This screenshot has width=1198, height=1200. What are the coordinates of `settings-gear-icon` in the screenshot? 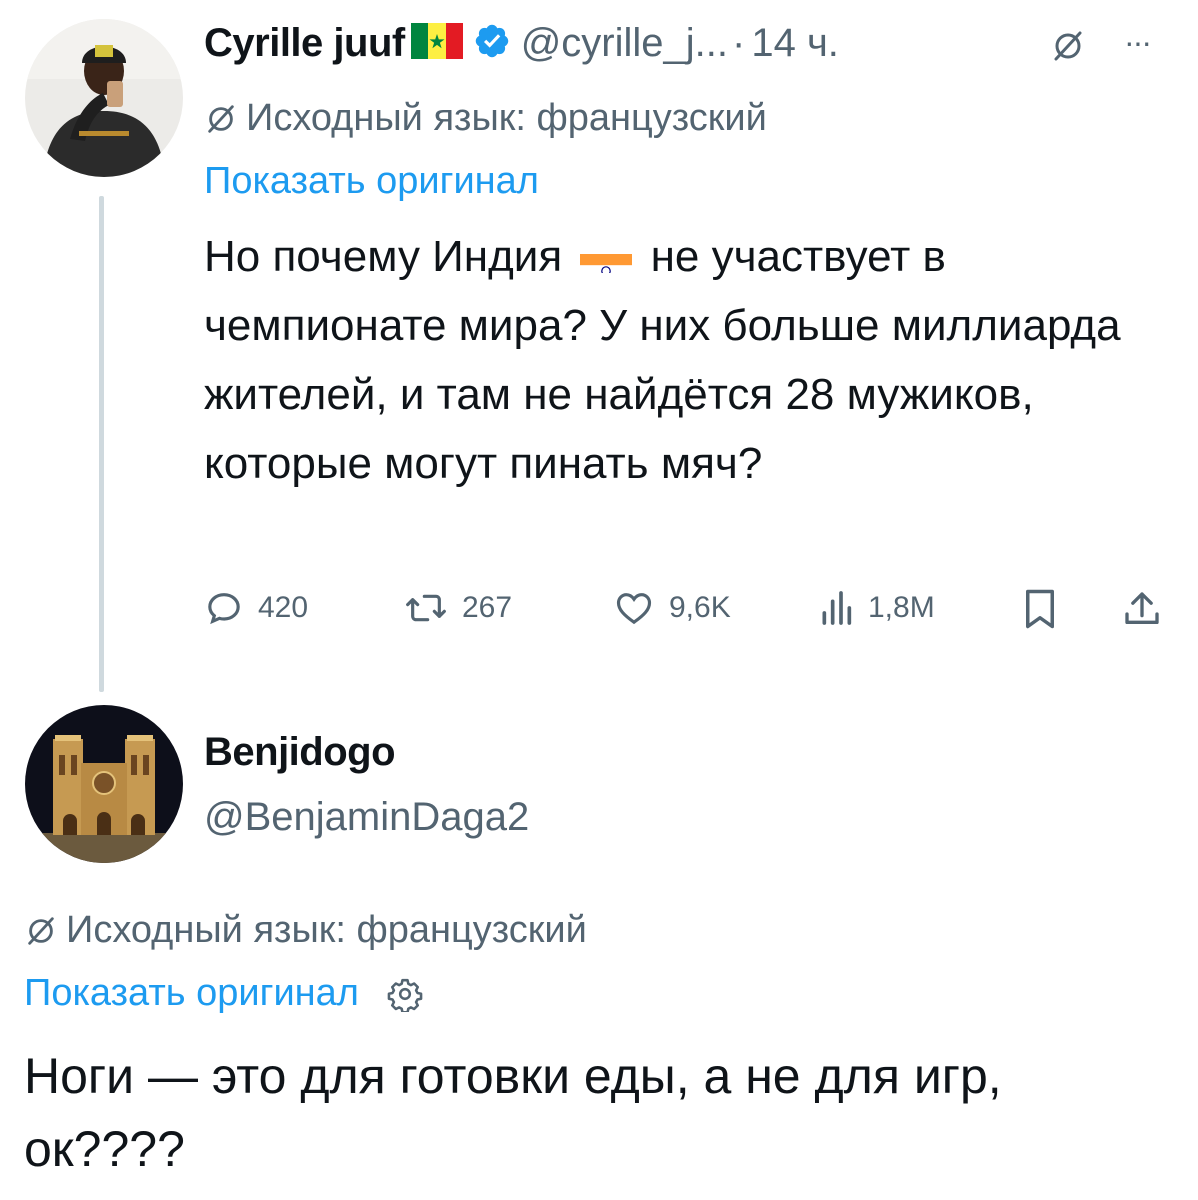 It's located at (405, 994).